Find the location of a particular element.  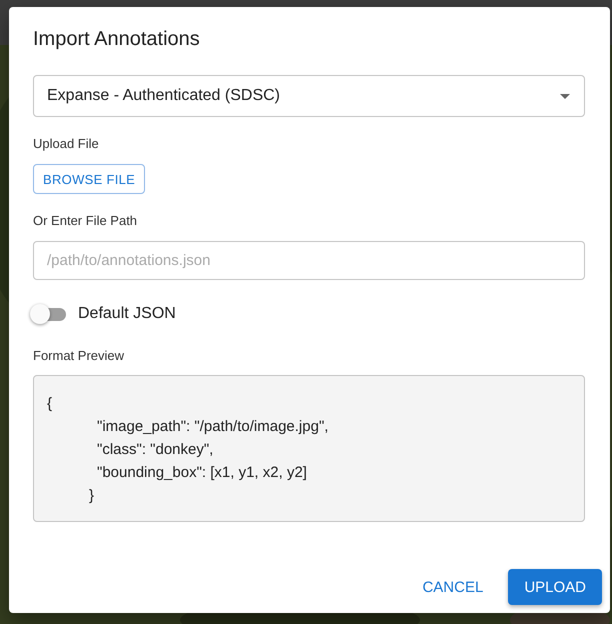

upload-button: UPLOAD is located at coordinates (555, 587).